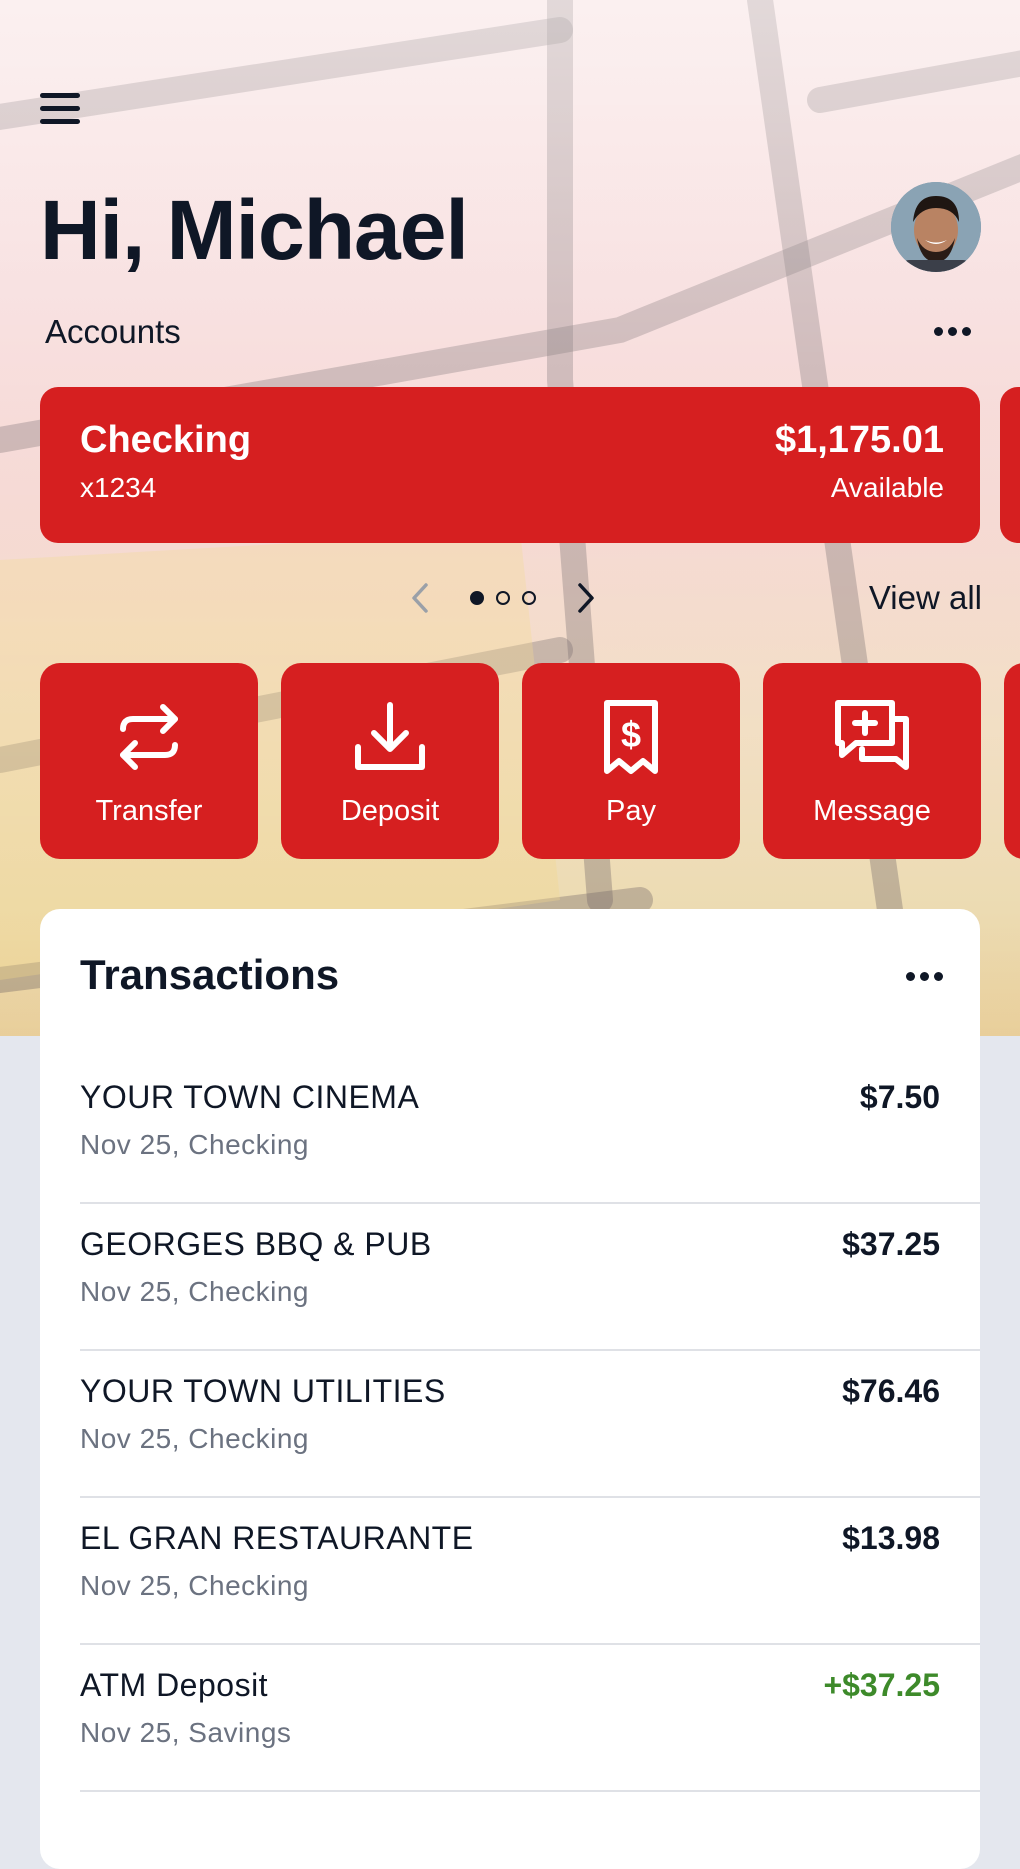 Image resolution: width=1020 pixels, height=1869 pixels. I want to click on previous-account-button, so click(420, 598).